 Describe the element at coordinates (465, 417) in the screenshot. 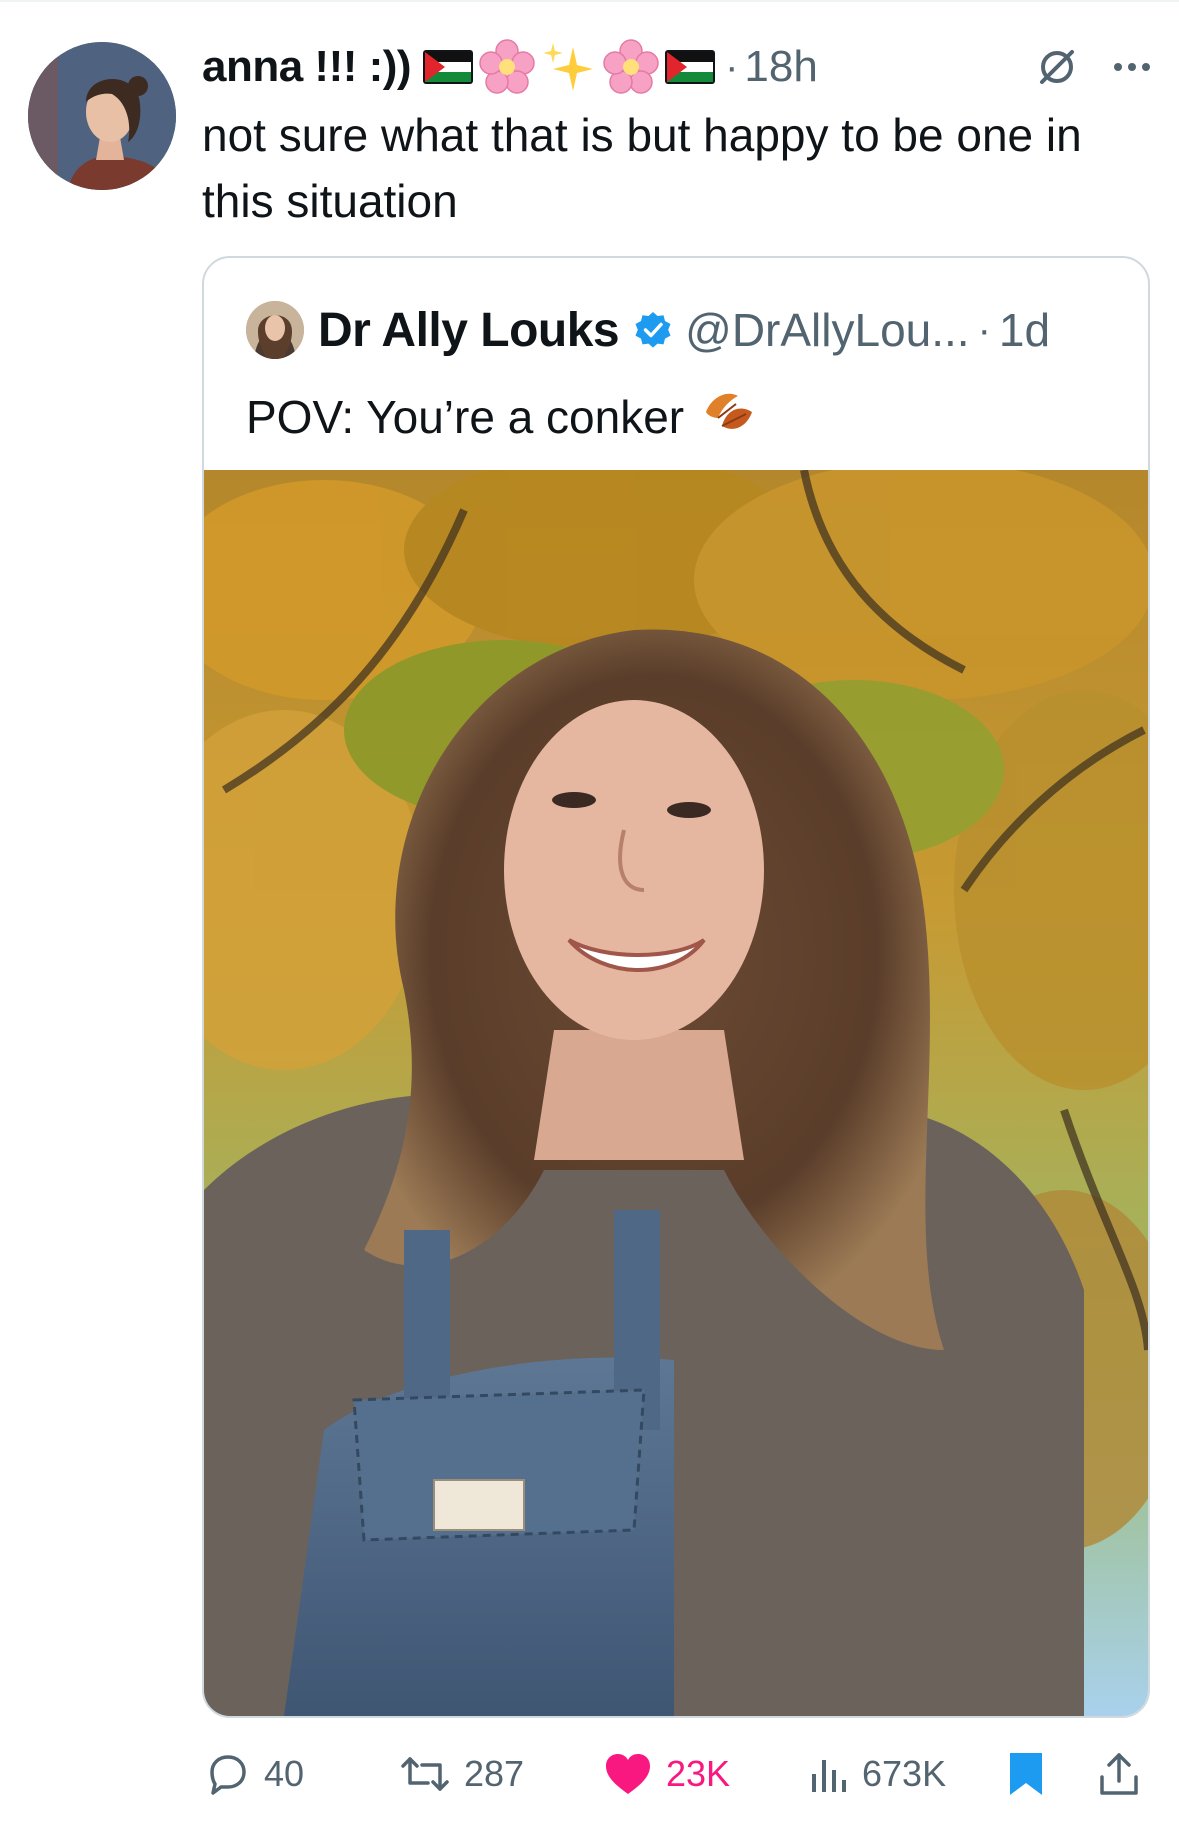

I see `quoted-tweet-text: POV: You’re a conker` at that location.